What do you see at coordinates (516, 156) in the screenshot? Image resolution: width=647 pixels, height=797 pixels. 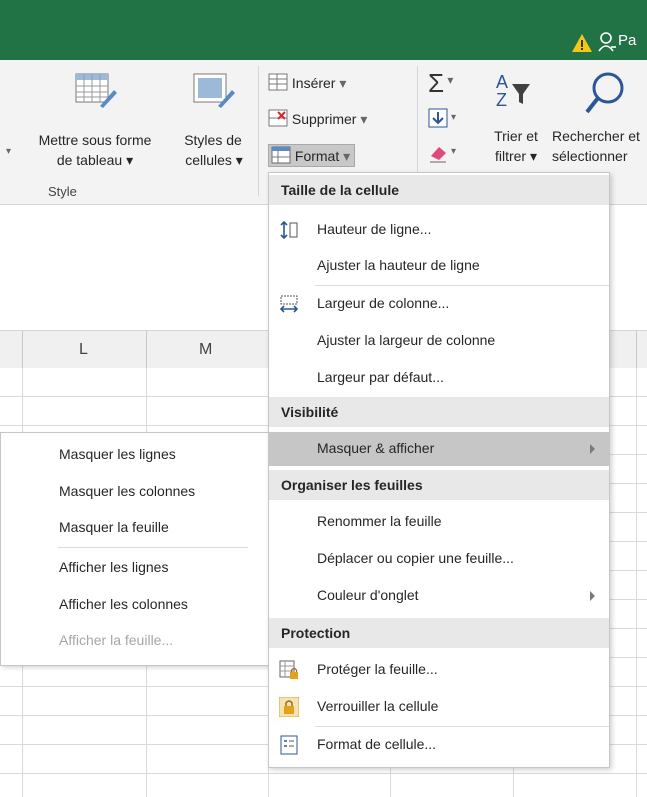 I see `sort-filter-label-2: filtrer ▾` at bounding box center [516, 156].